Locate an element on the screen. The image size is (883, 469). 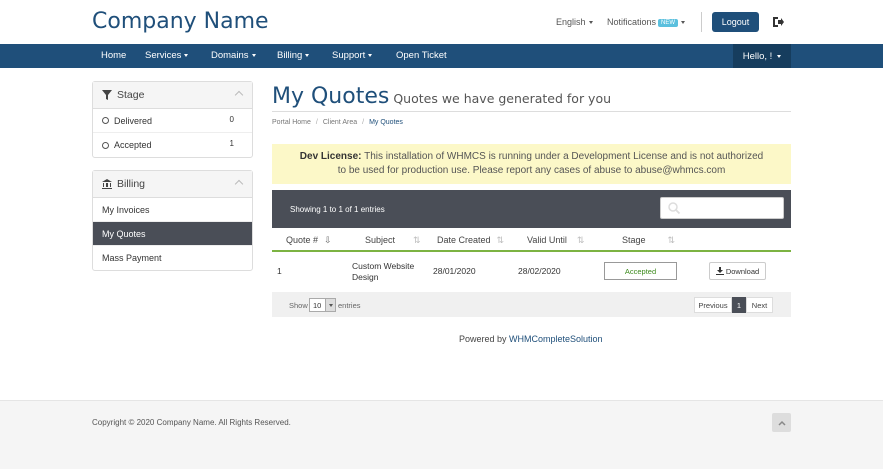
account-dropdown: Hello, ! is located at coordinates (762, 56).